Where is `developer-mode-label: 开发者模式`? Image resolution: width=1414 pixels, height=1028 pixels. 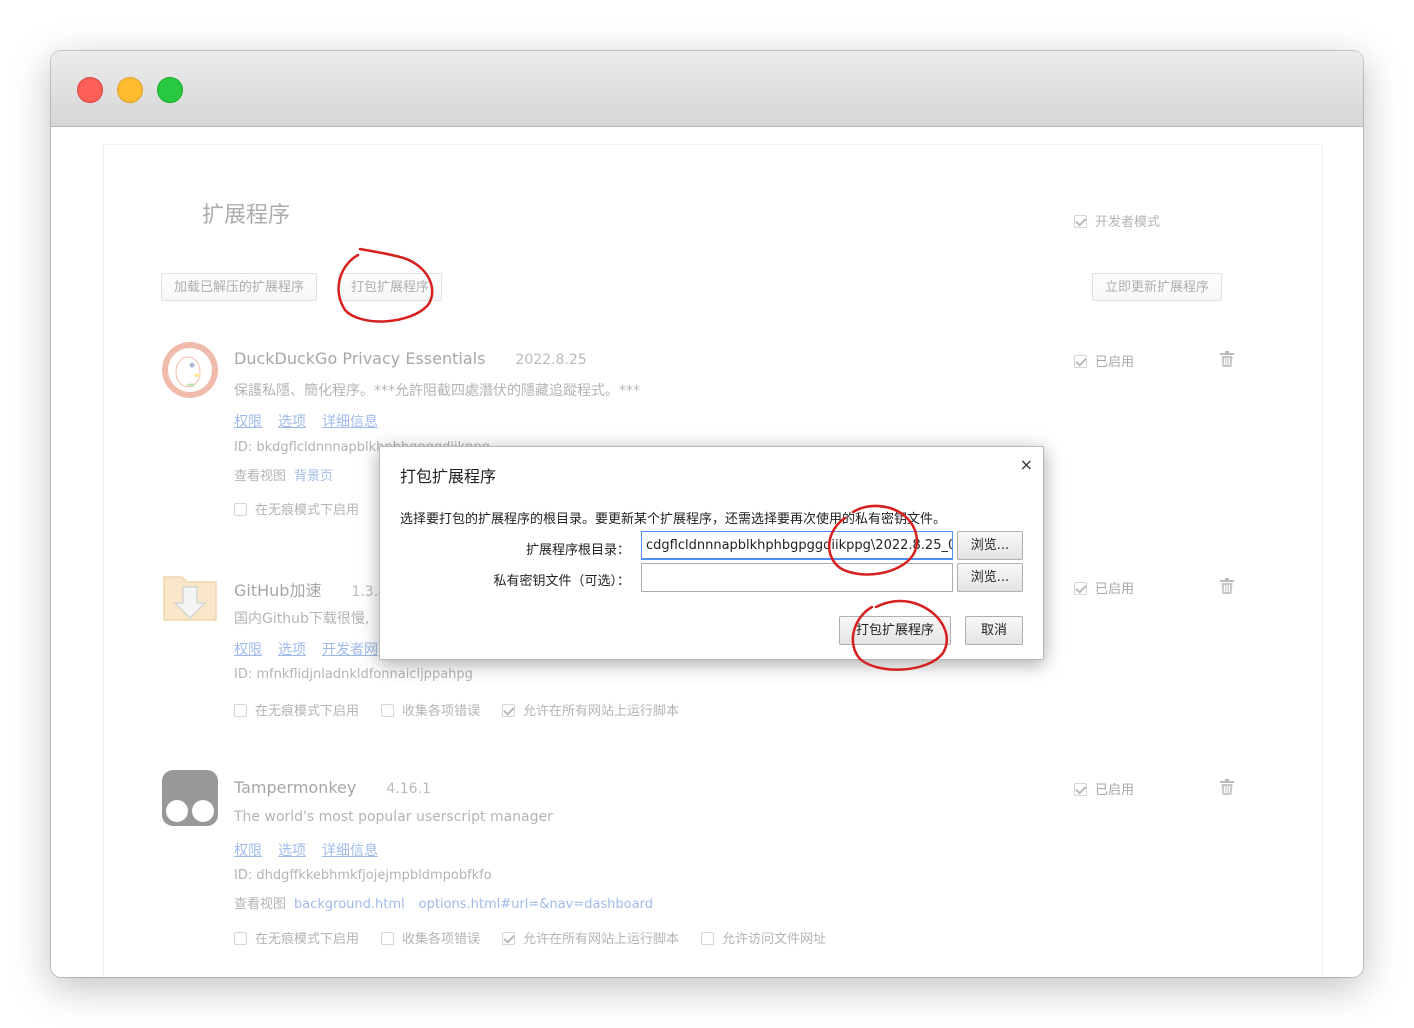
developer-mode-label: 开发者模式 is located at coordinates (1128, 222).